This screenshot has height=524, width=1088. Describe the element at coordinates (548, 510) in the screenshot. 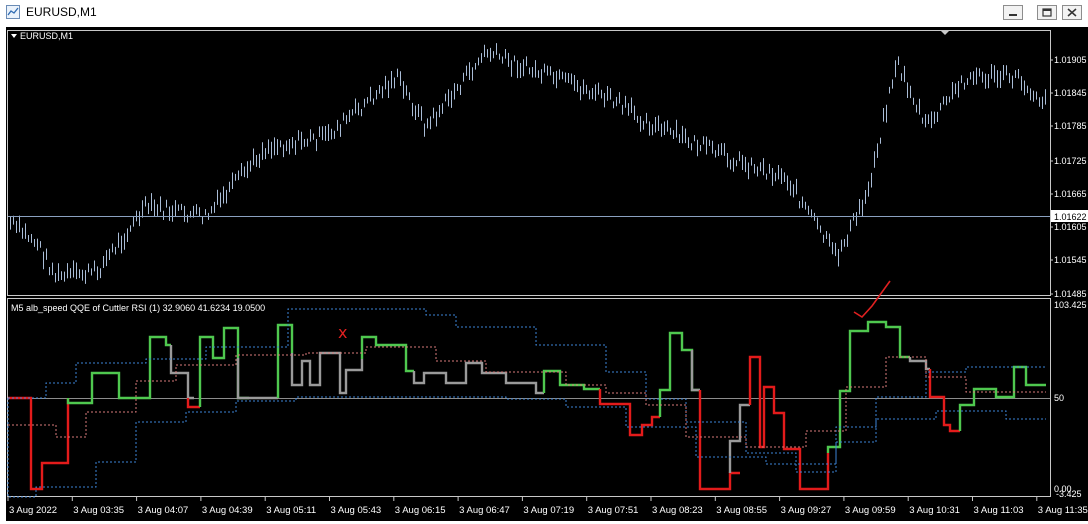

I see `time-tick-label: 3 Aug 07:19` at that location.